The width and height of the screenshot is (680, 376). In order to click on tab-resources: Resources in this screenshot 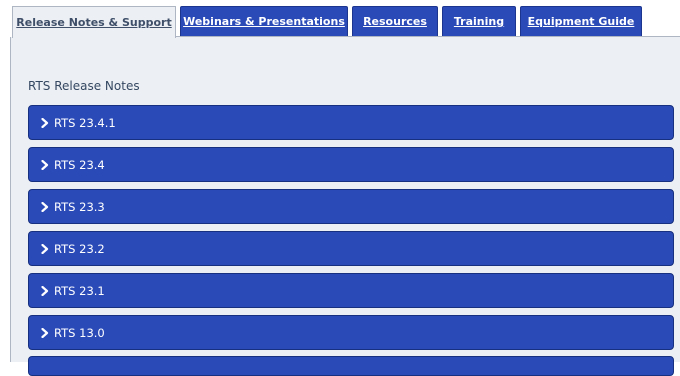, I will do `click(395, 21)`.